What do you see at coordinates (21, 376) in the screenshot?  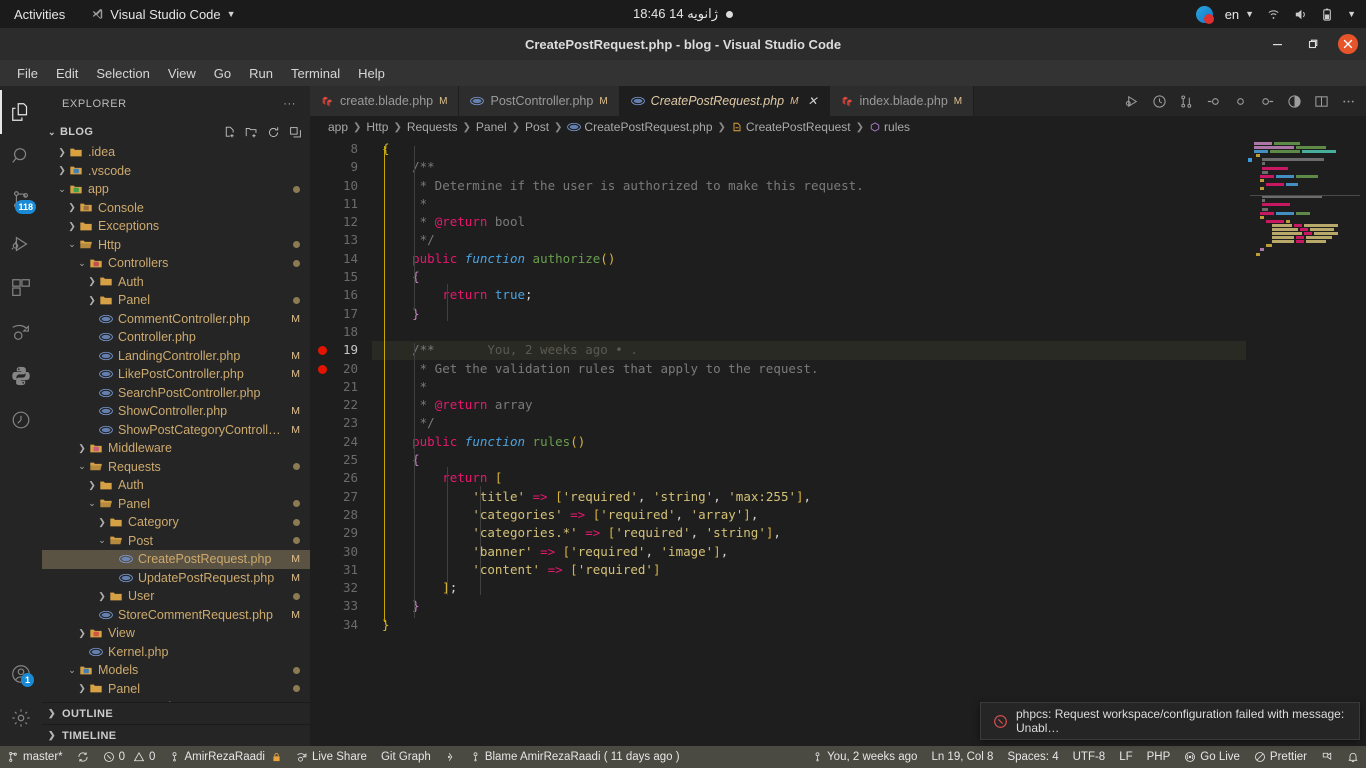 I see `activity-python` at bounding box center [21, 376].